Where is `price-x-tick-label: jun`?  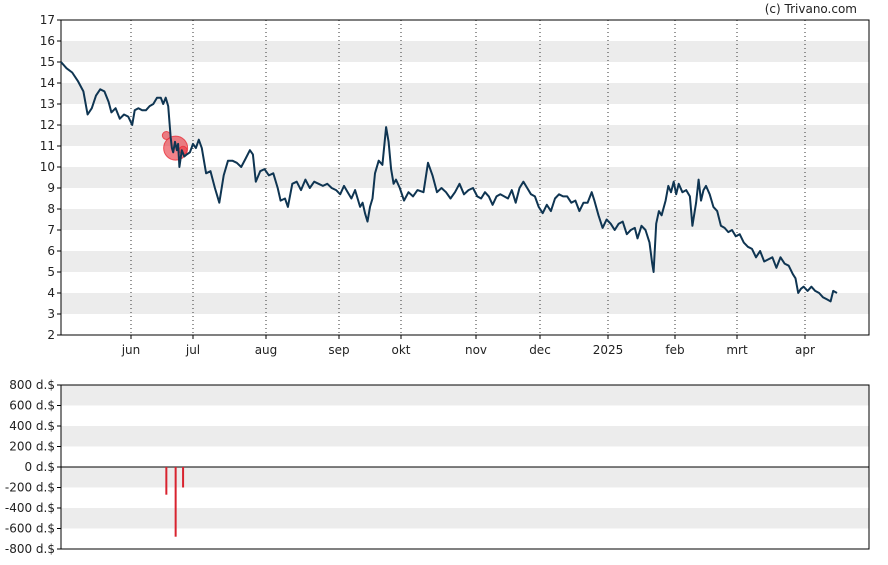
price-x-tick-label: jun is located at coordinates (131, 350).